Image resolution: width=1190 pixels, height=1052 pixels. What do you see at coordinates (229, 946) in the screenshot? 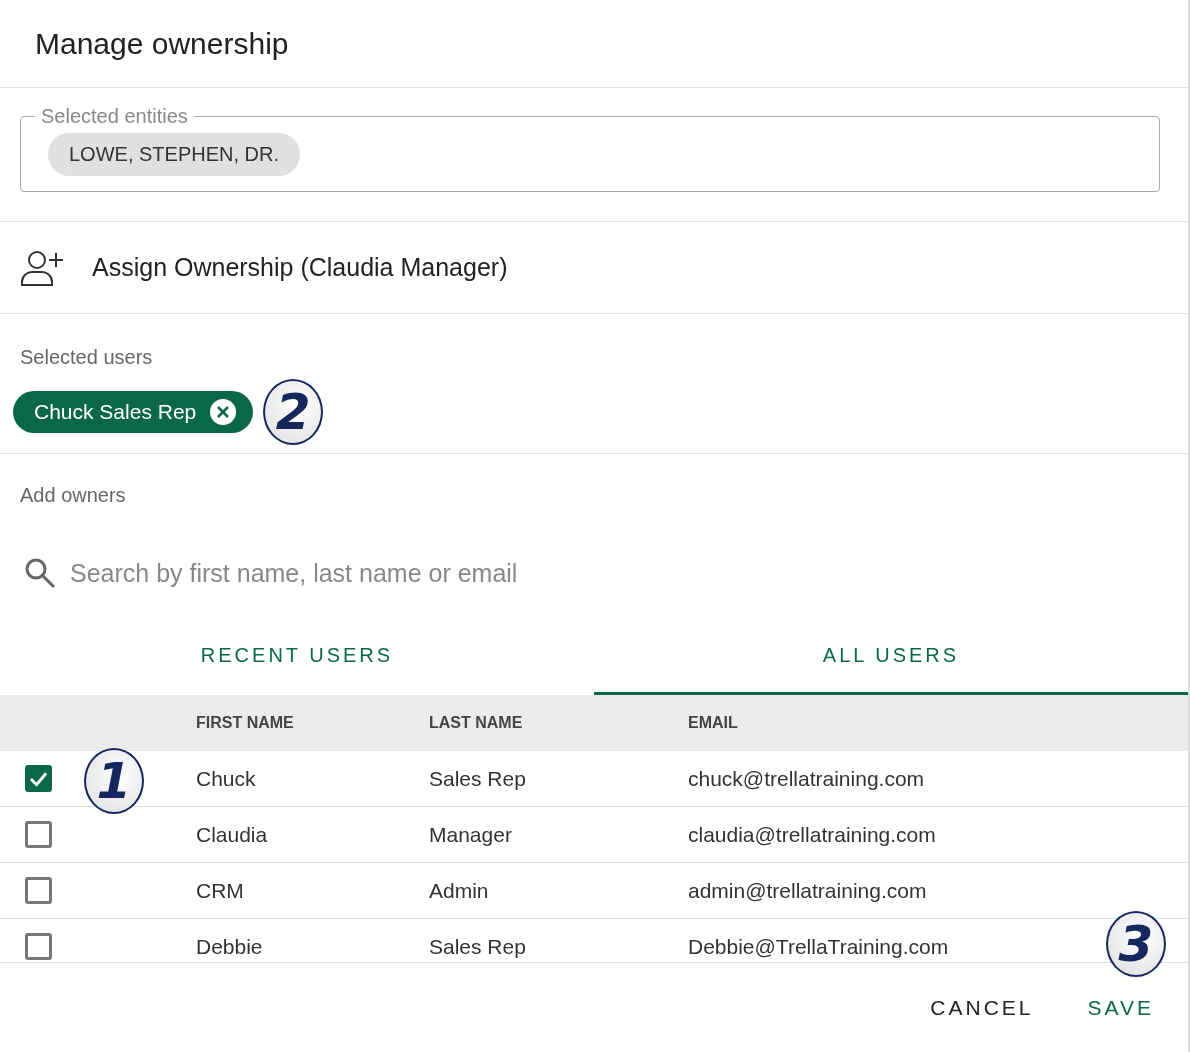
I see `table-cell: Debbie` at bounding box center [229, 946].